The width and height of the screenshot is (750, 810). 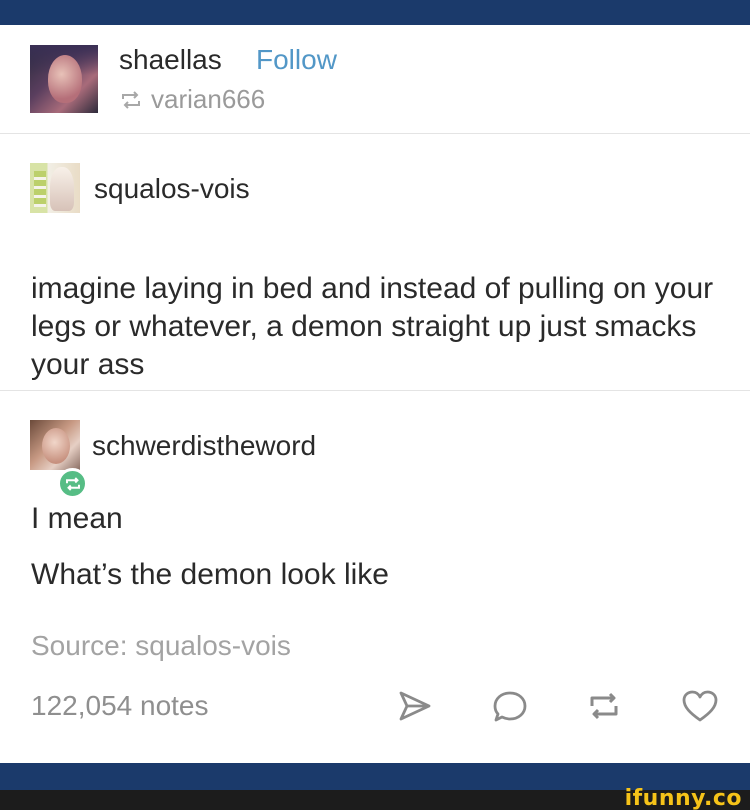 I want to click on share-icon, so click(x=415, y=706).